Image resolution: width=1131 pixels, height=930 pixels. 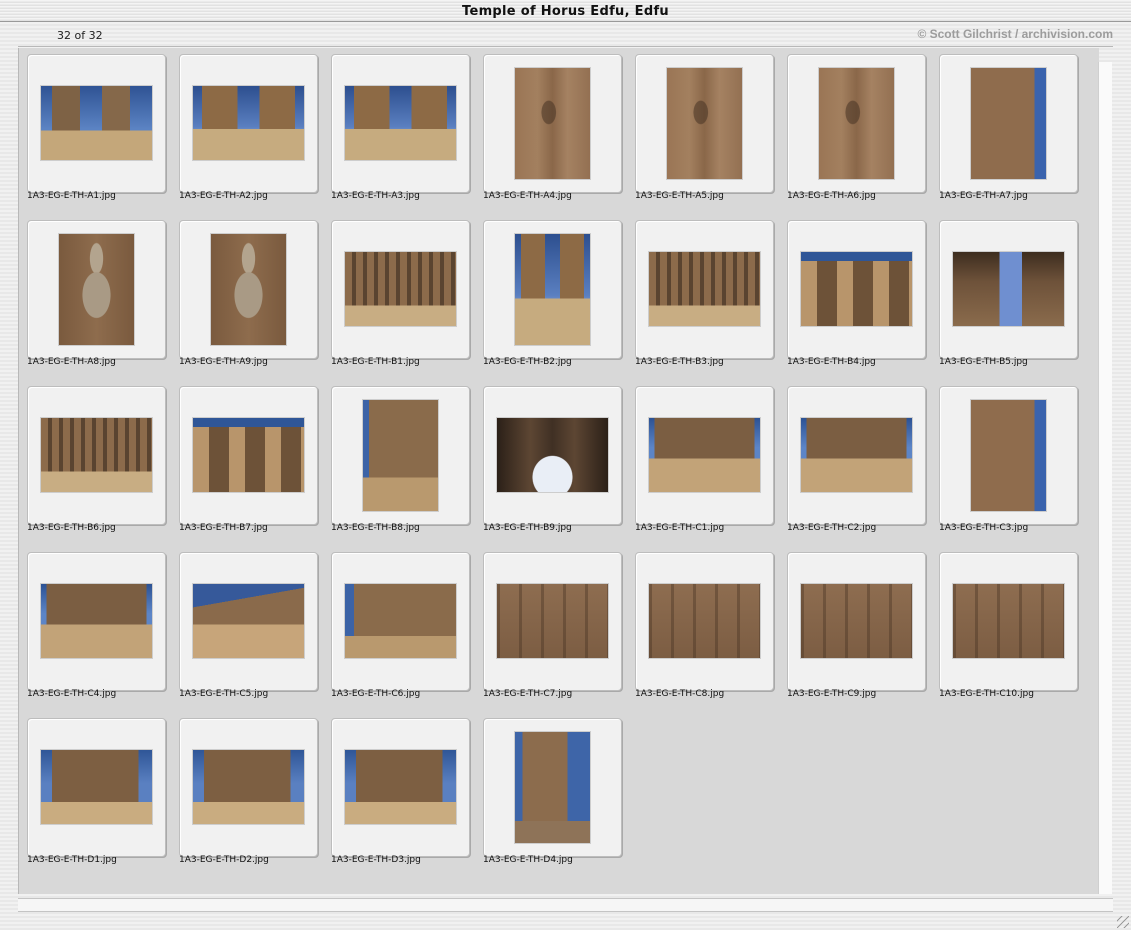 I want to click on thumbnail-item: 1A3-EG-E-TH-C4.jpg, so click(x=97, y=629).